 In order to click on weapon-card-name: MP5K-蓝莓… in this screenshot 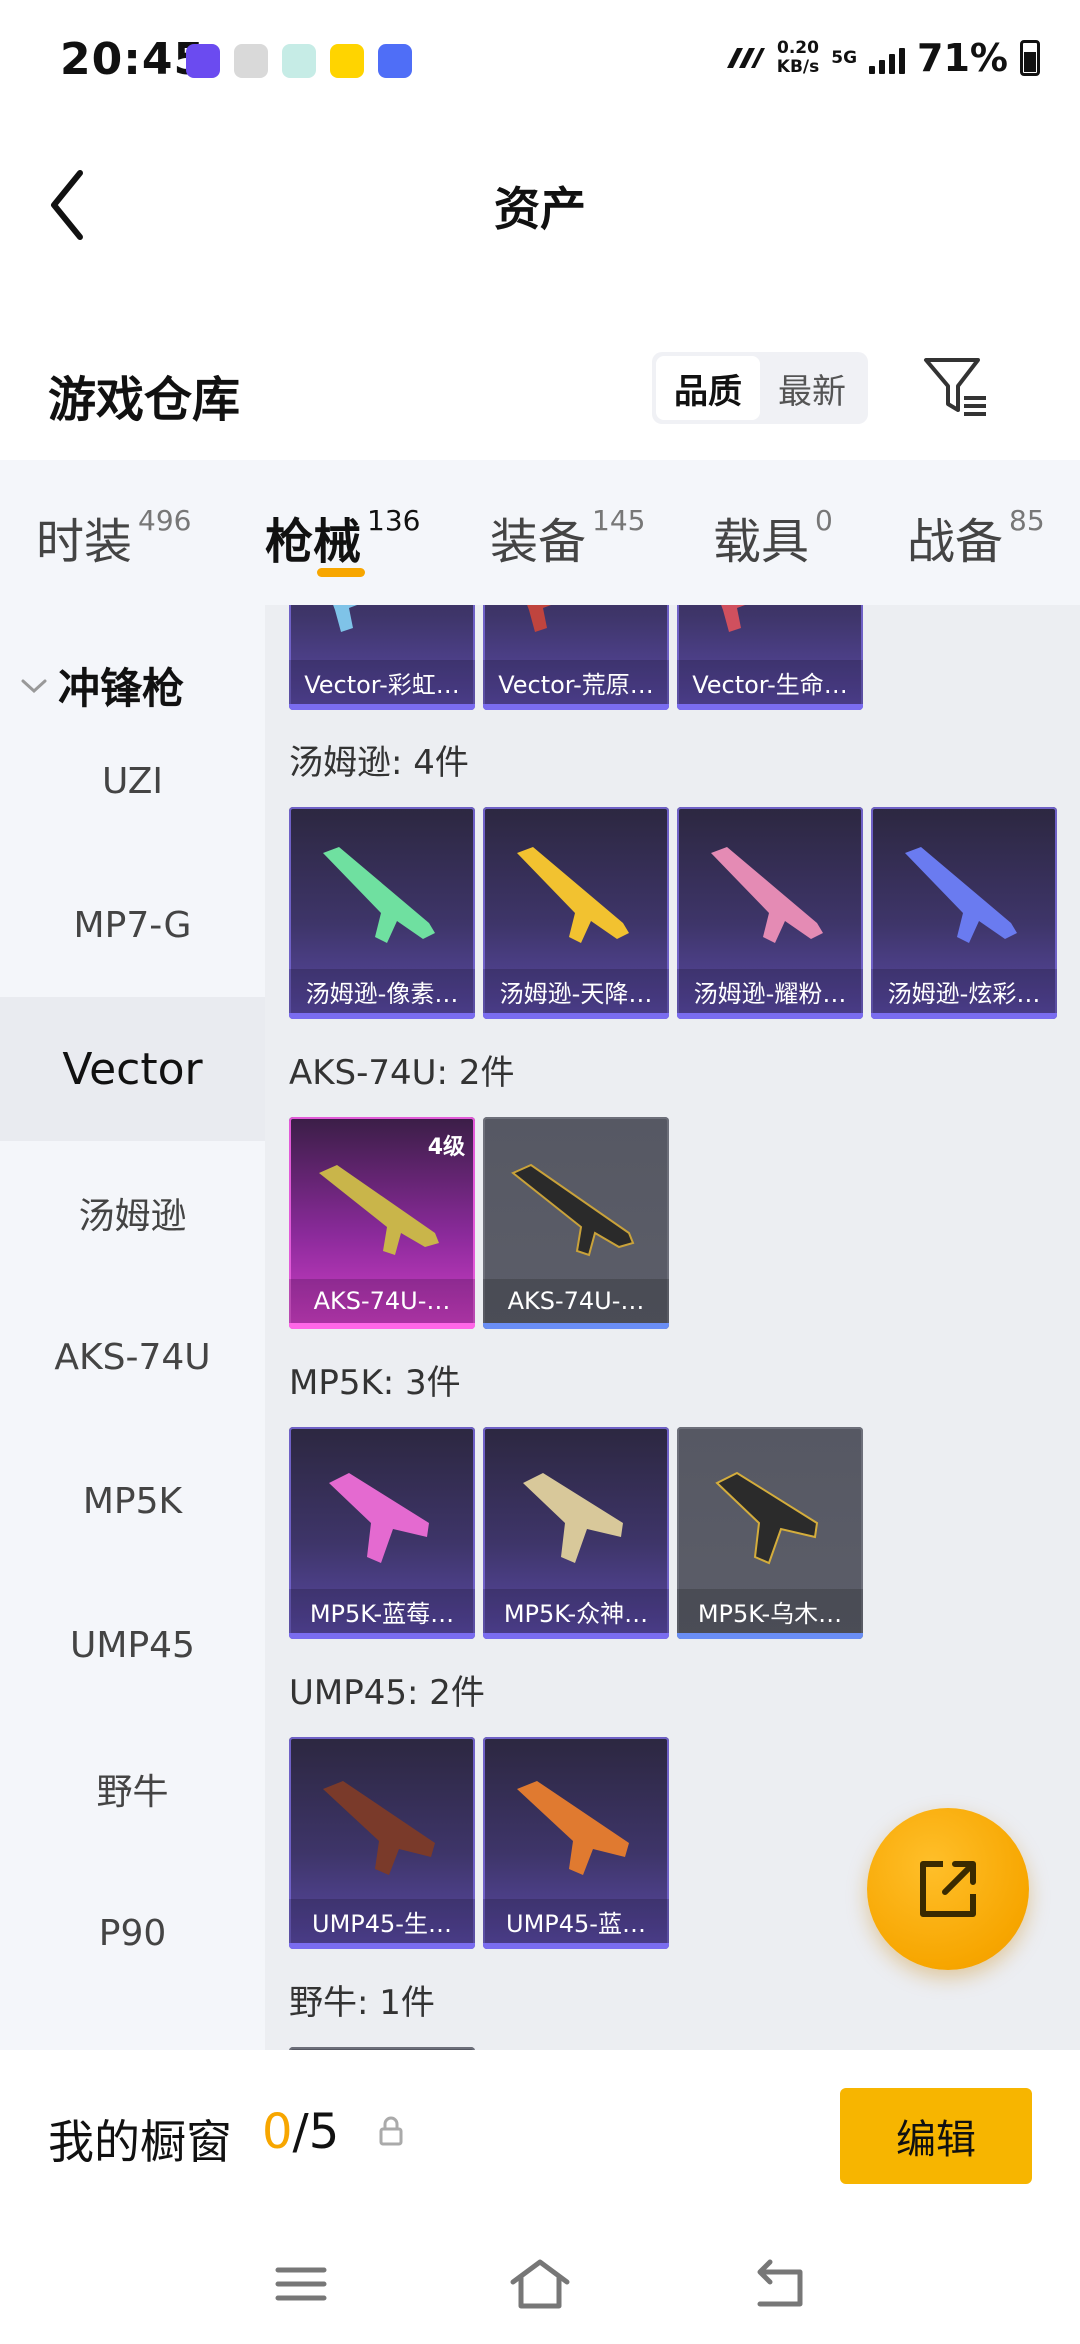, I will do `click(382, 1611)`.